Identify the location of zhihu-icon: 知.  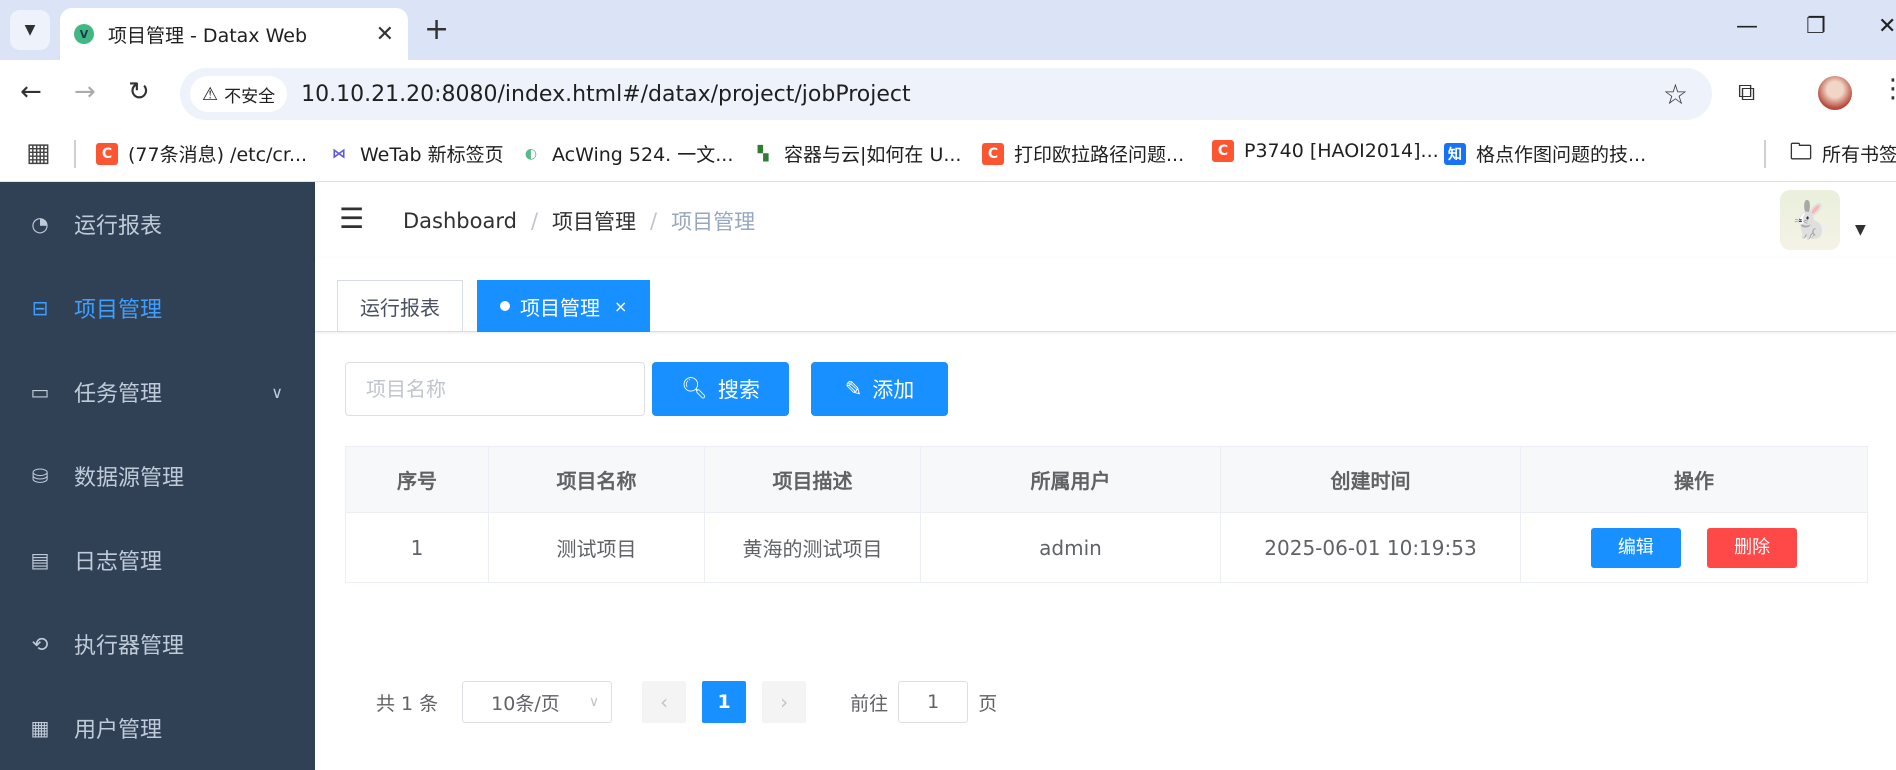
(1455, 153).